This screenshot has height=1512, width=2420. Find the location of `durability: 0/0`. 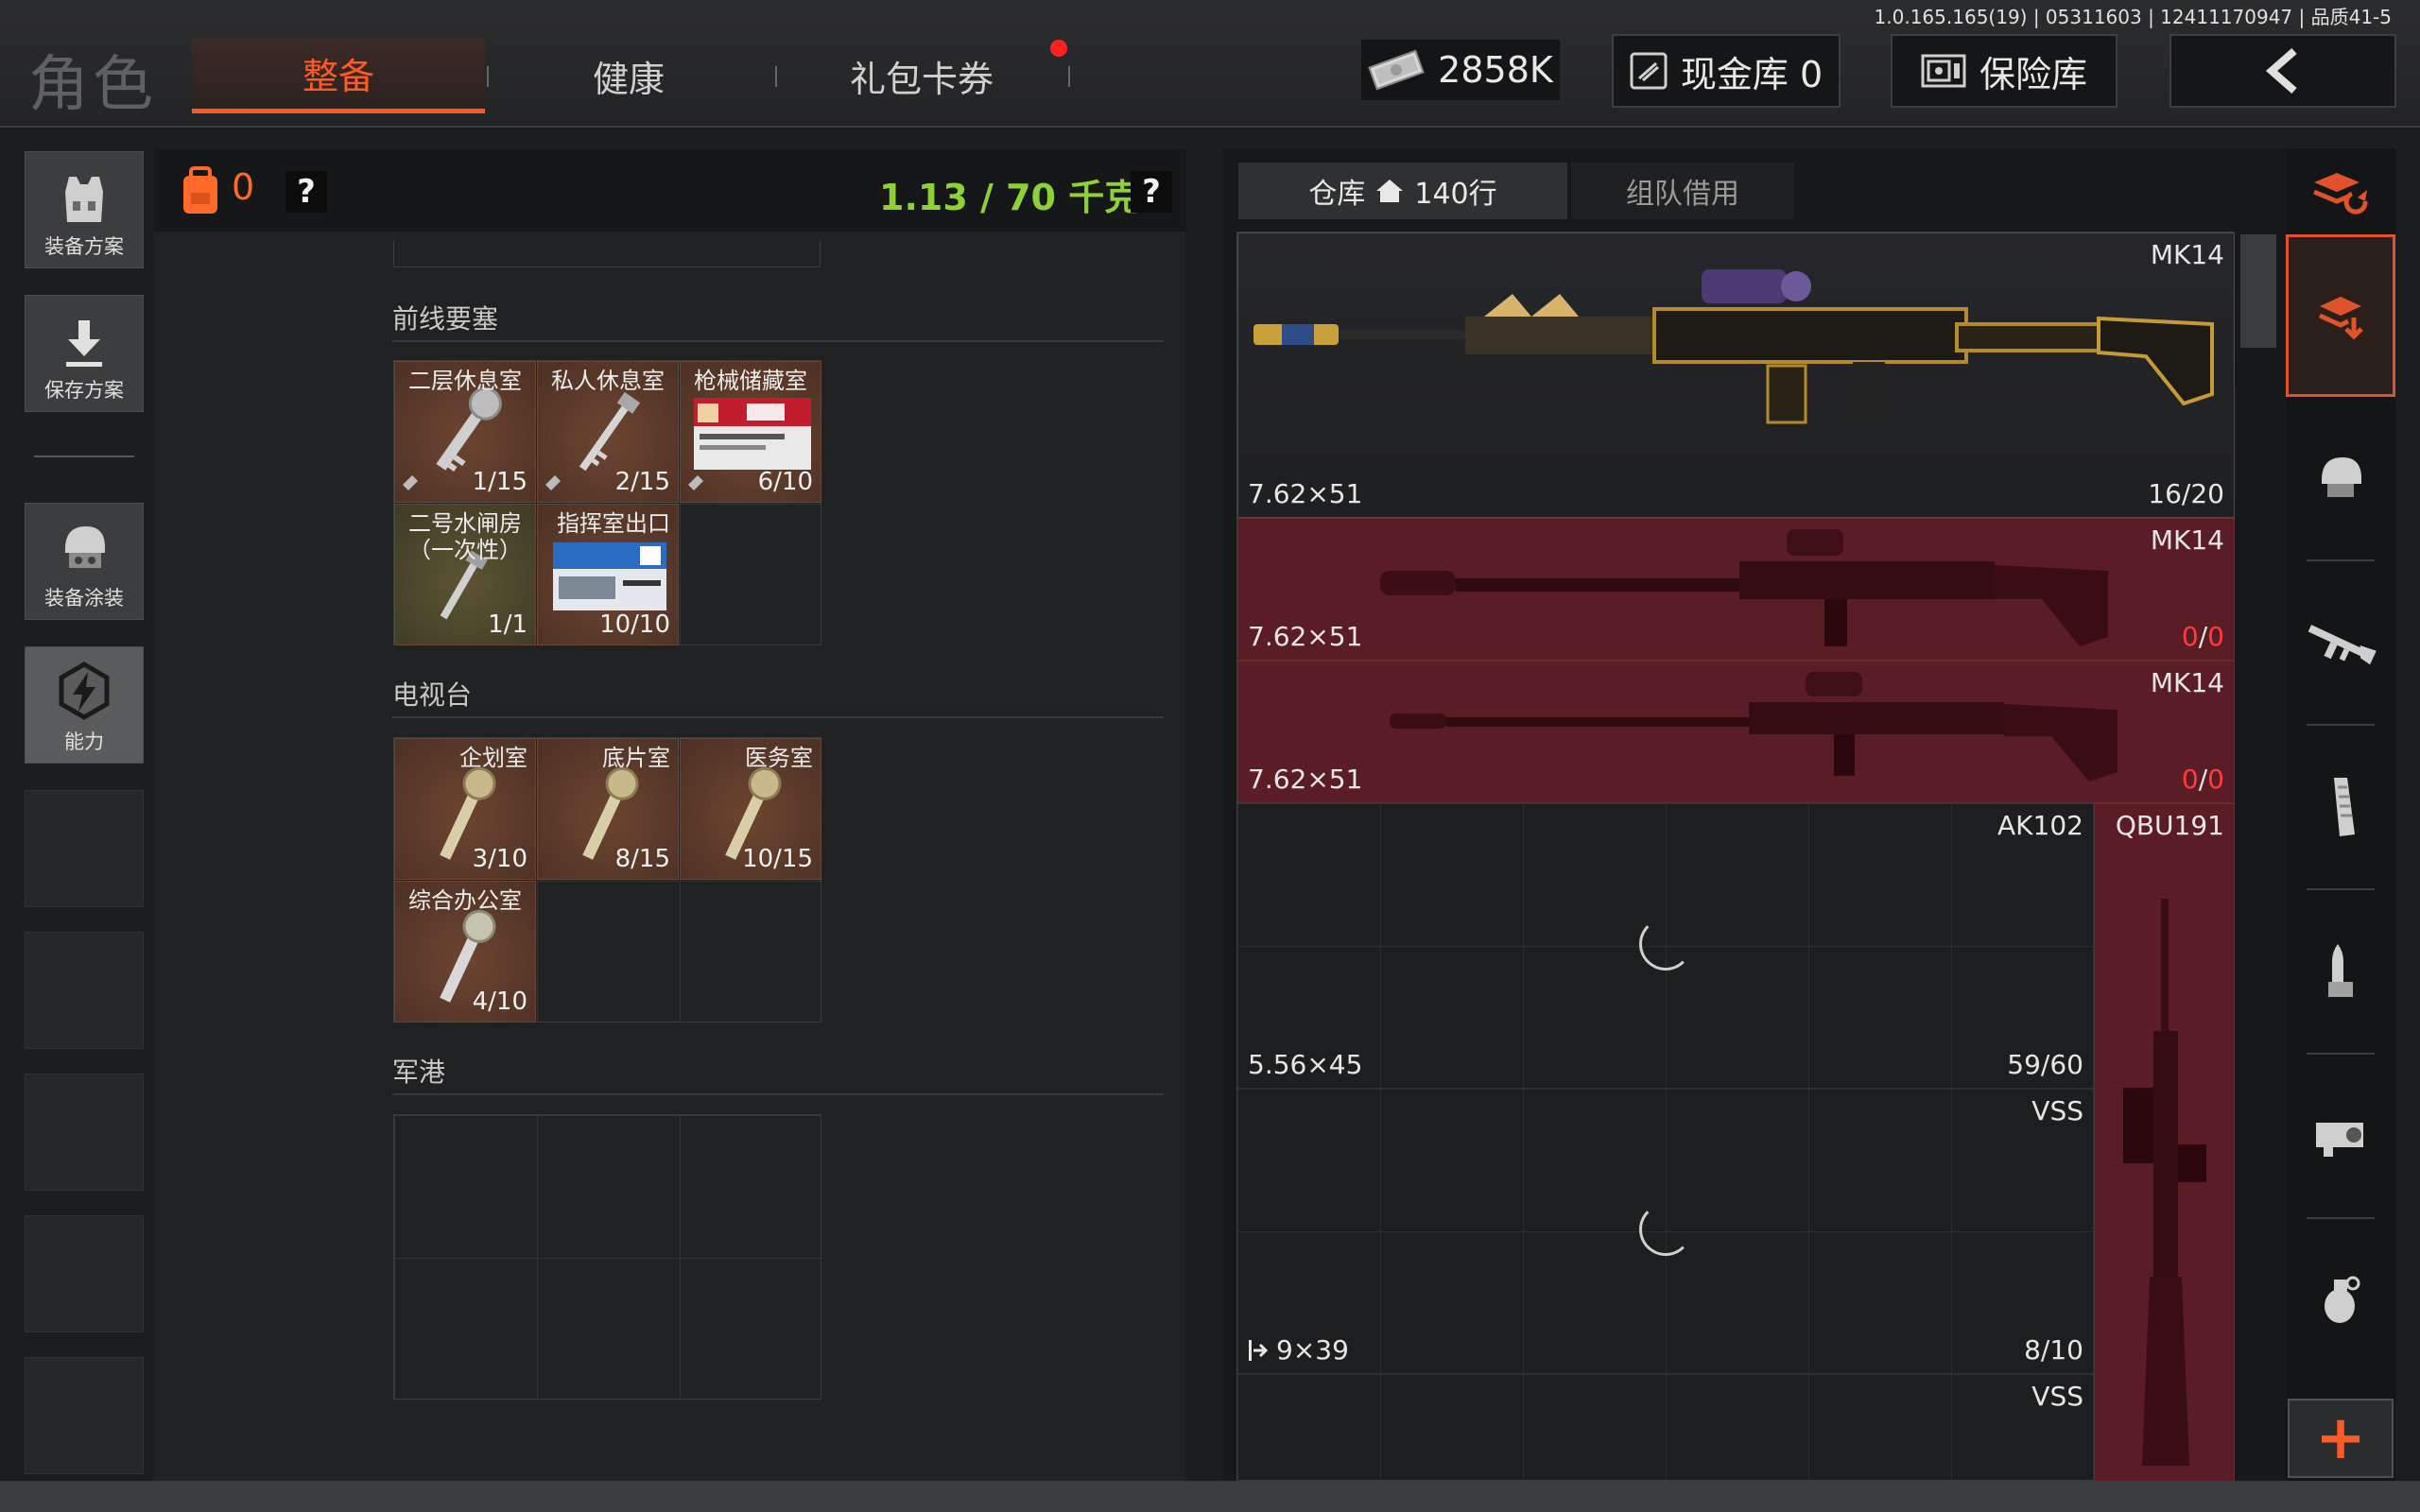

durability: 0/0 is located at coordinates (2202, 779).